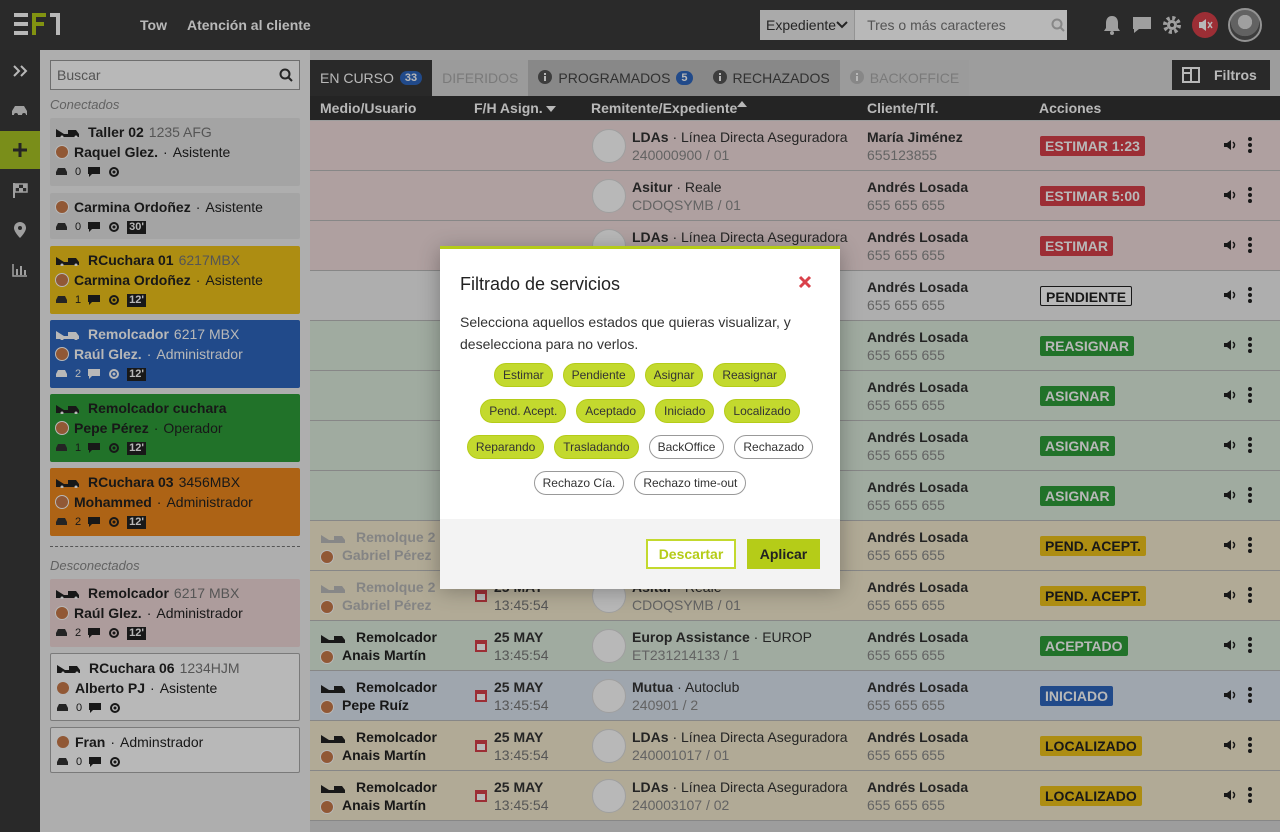 The image size is (1280, 832). Describe the element at coordinates (598, 375) in the screenshot. I see `status-chip: Pendiente` at that location.